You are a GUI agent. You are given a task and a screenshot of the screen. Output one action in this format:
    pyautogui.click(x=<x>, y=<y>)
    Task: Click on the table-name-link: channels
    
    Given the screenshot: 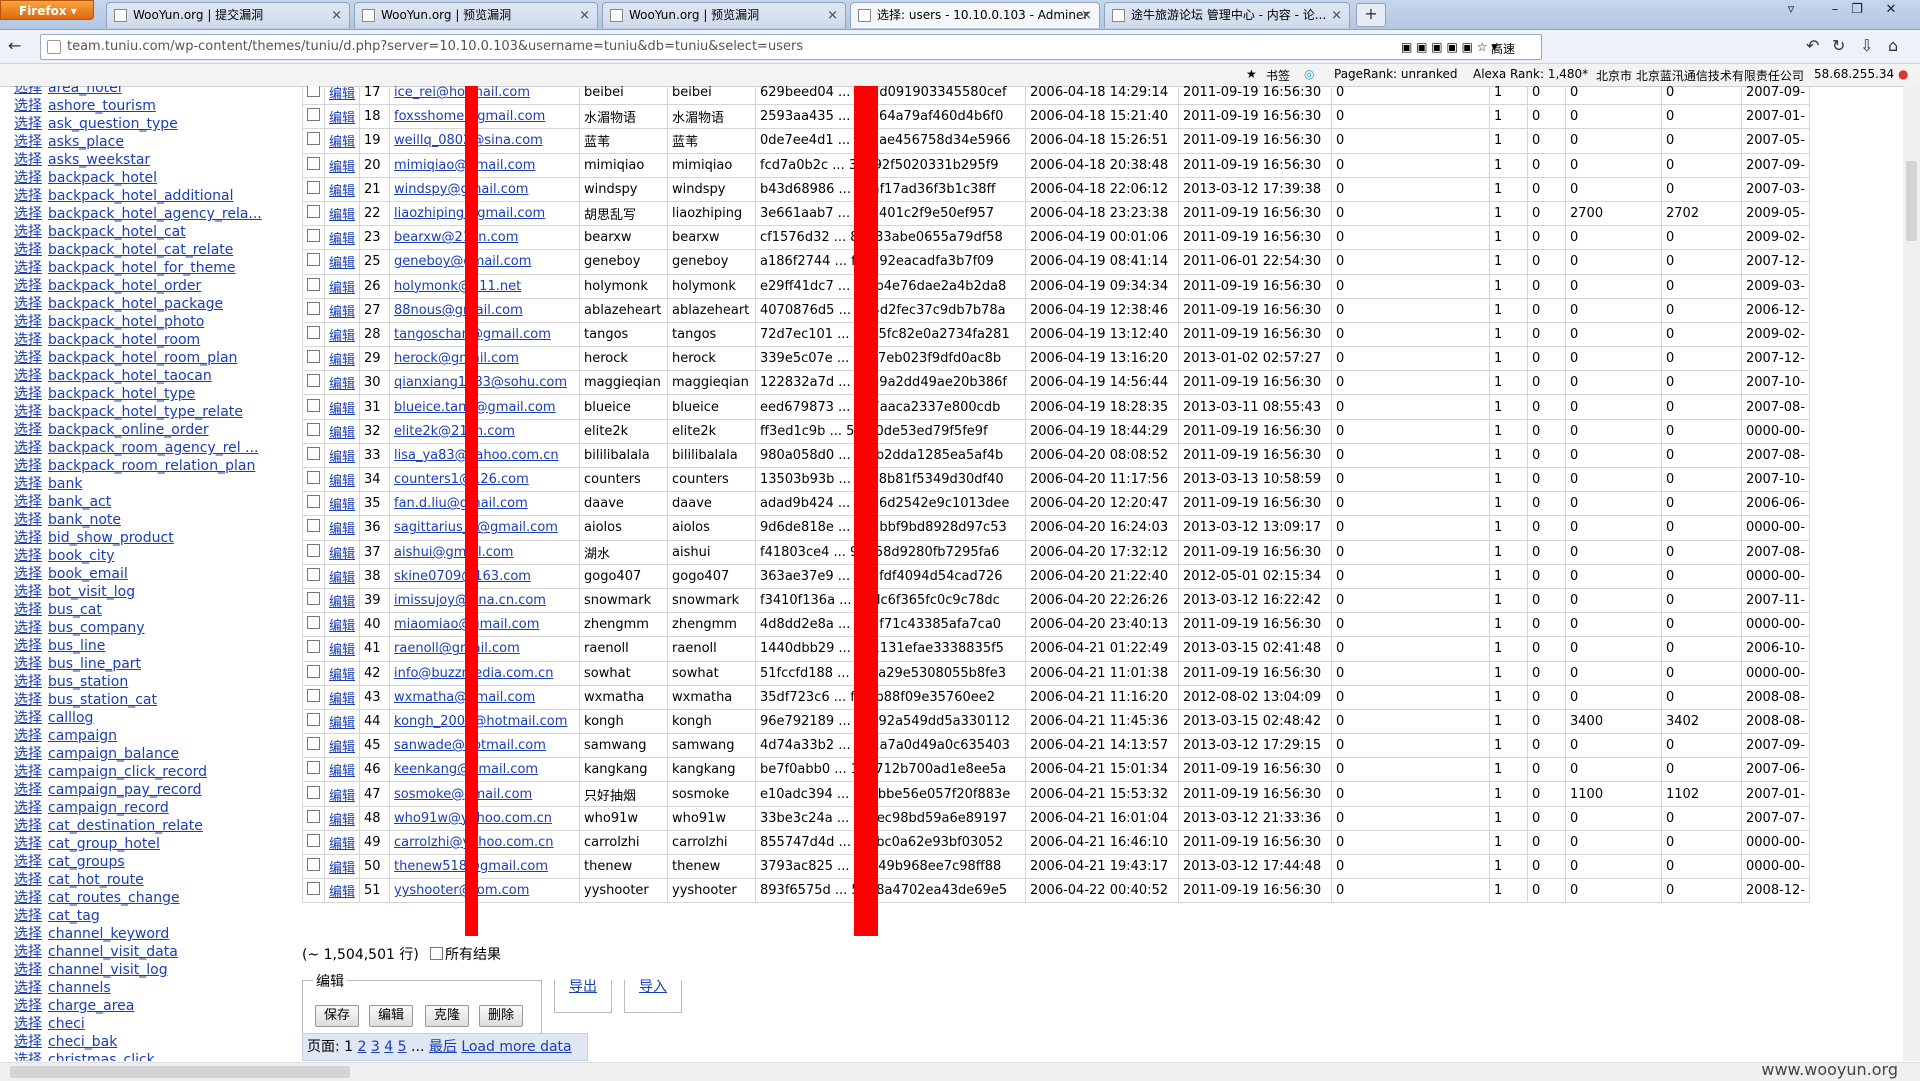 What is the action you would take?
    pyautogui.click(x=79, y=988)
    